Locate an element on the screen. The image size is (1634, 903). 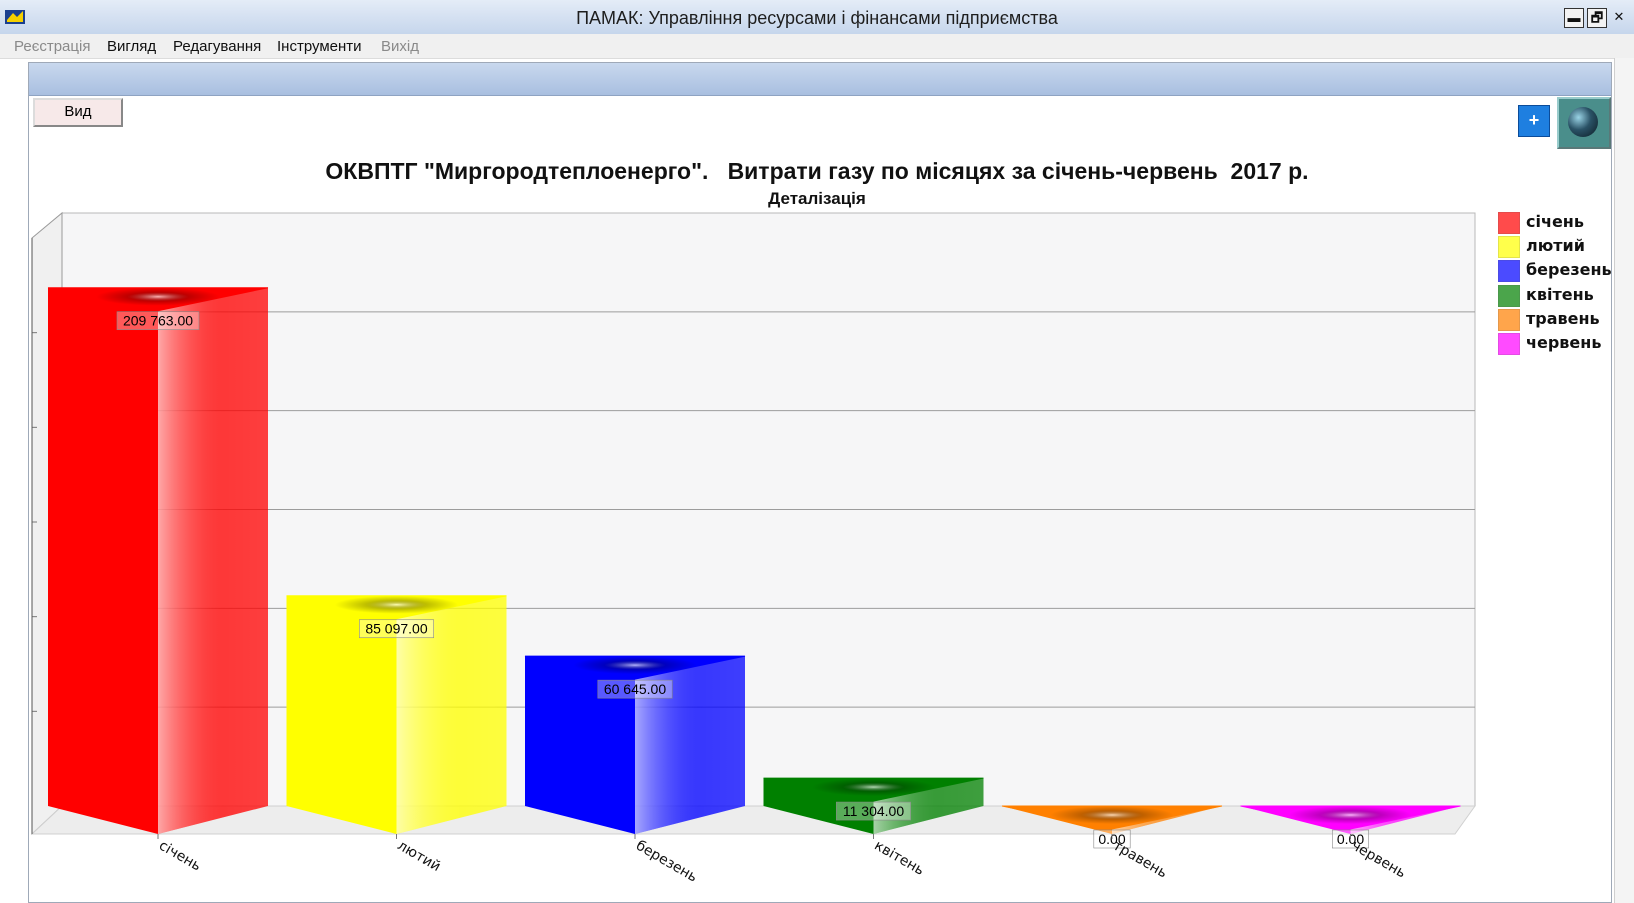
value-label: 85 097.00 is located at coordinates (396, 629).